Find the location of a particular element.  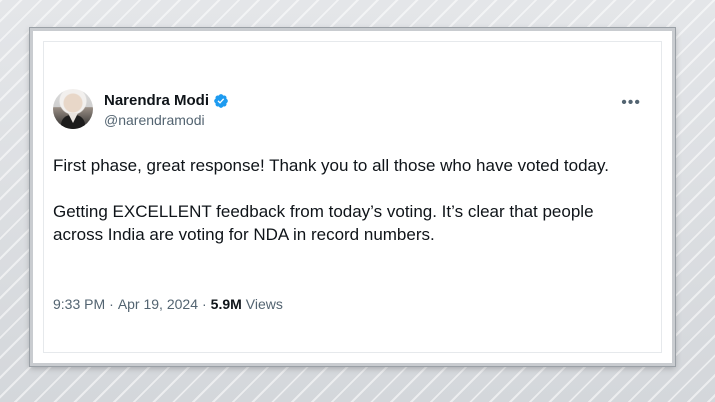

author-name-row: Narendra Modi is located at coordinates (166, 100).